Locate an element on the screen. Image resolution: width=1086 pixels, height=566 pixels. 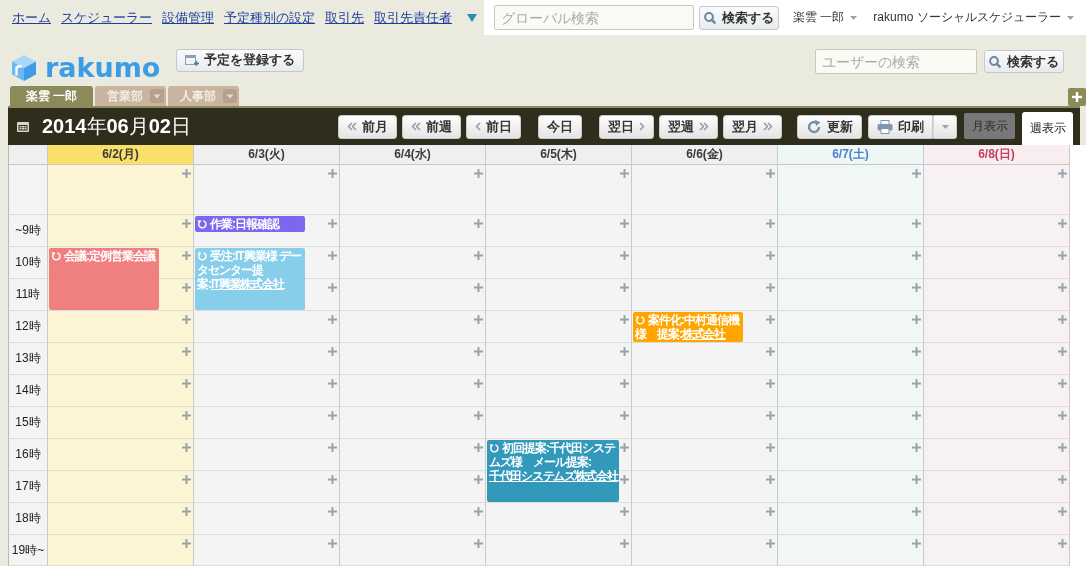
date-nav-button: 前週 is located at coordinates (431, 126).